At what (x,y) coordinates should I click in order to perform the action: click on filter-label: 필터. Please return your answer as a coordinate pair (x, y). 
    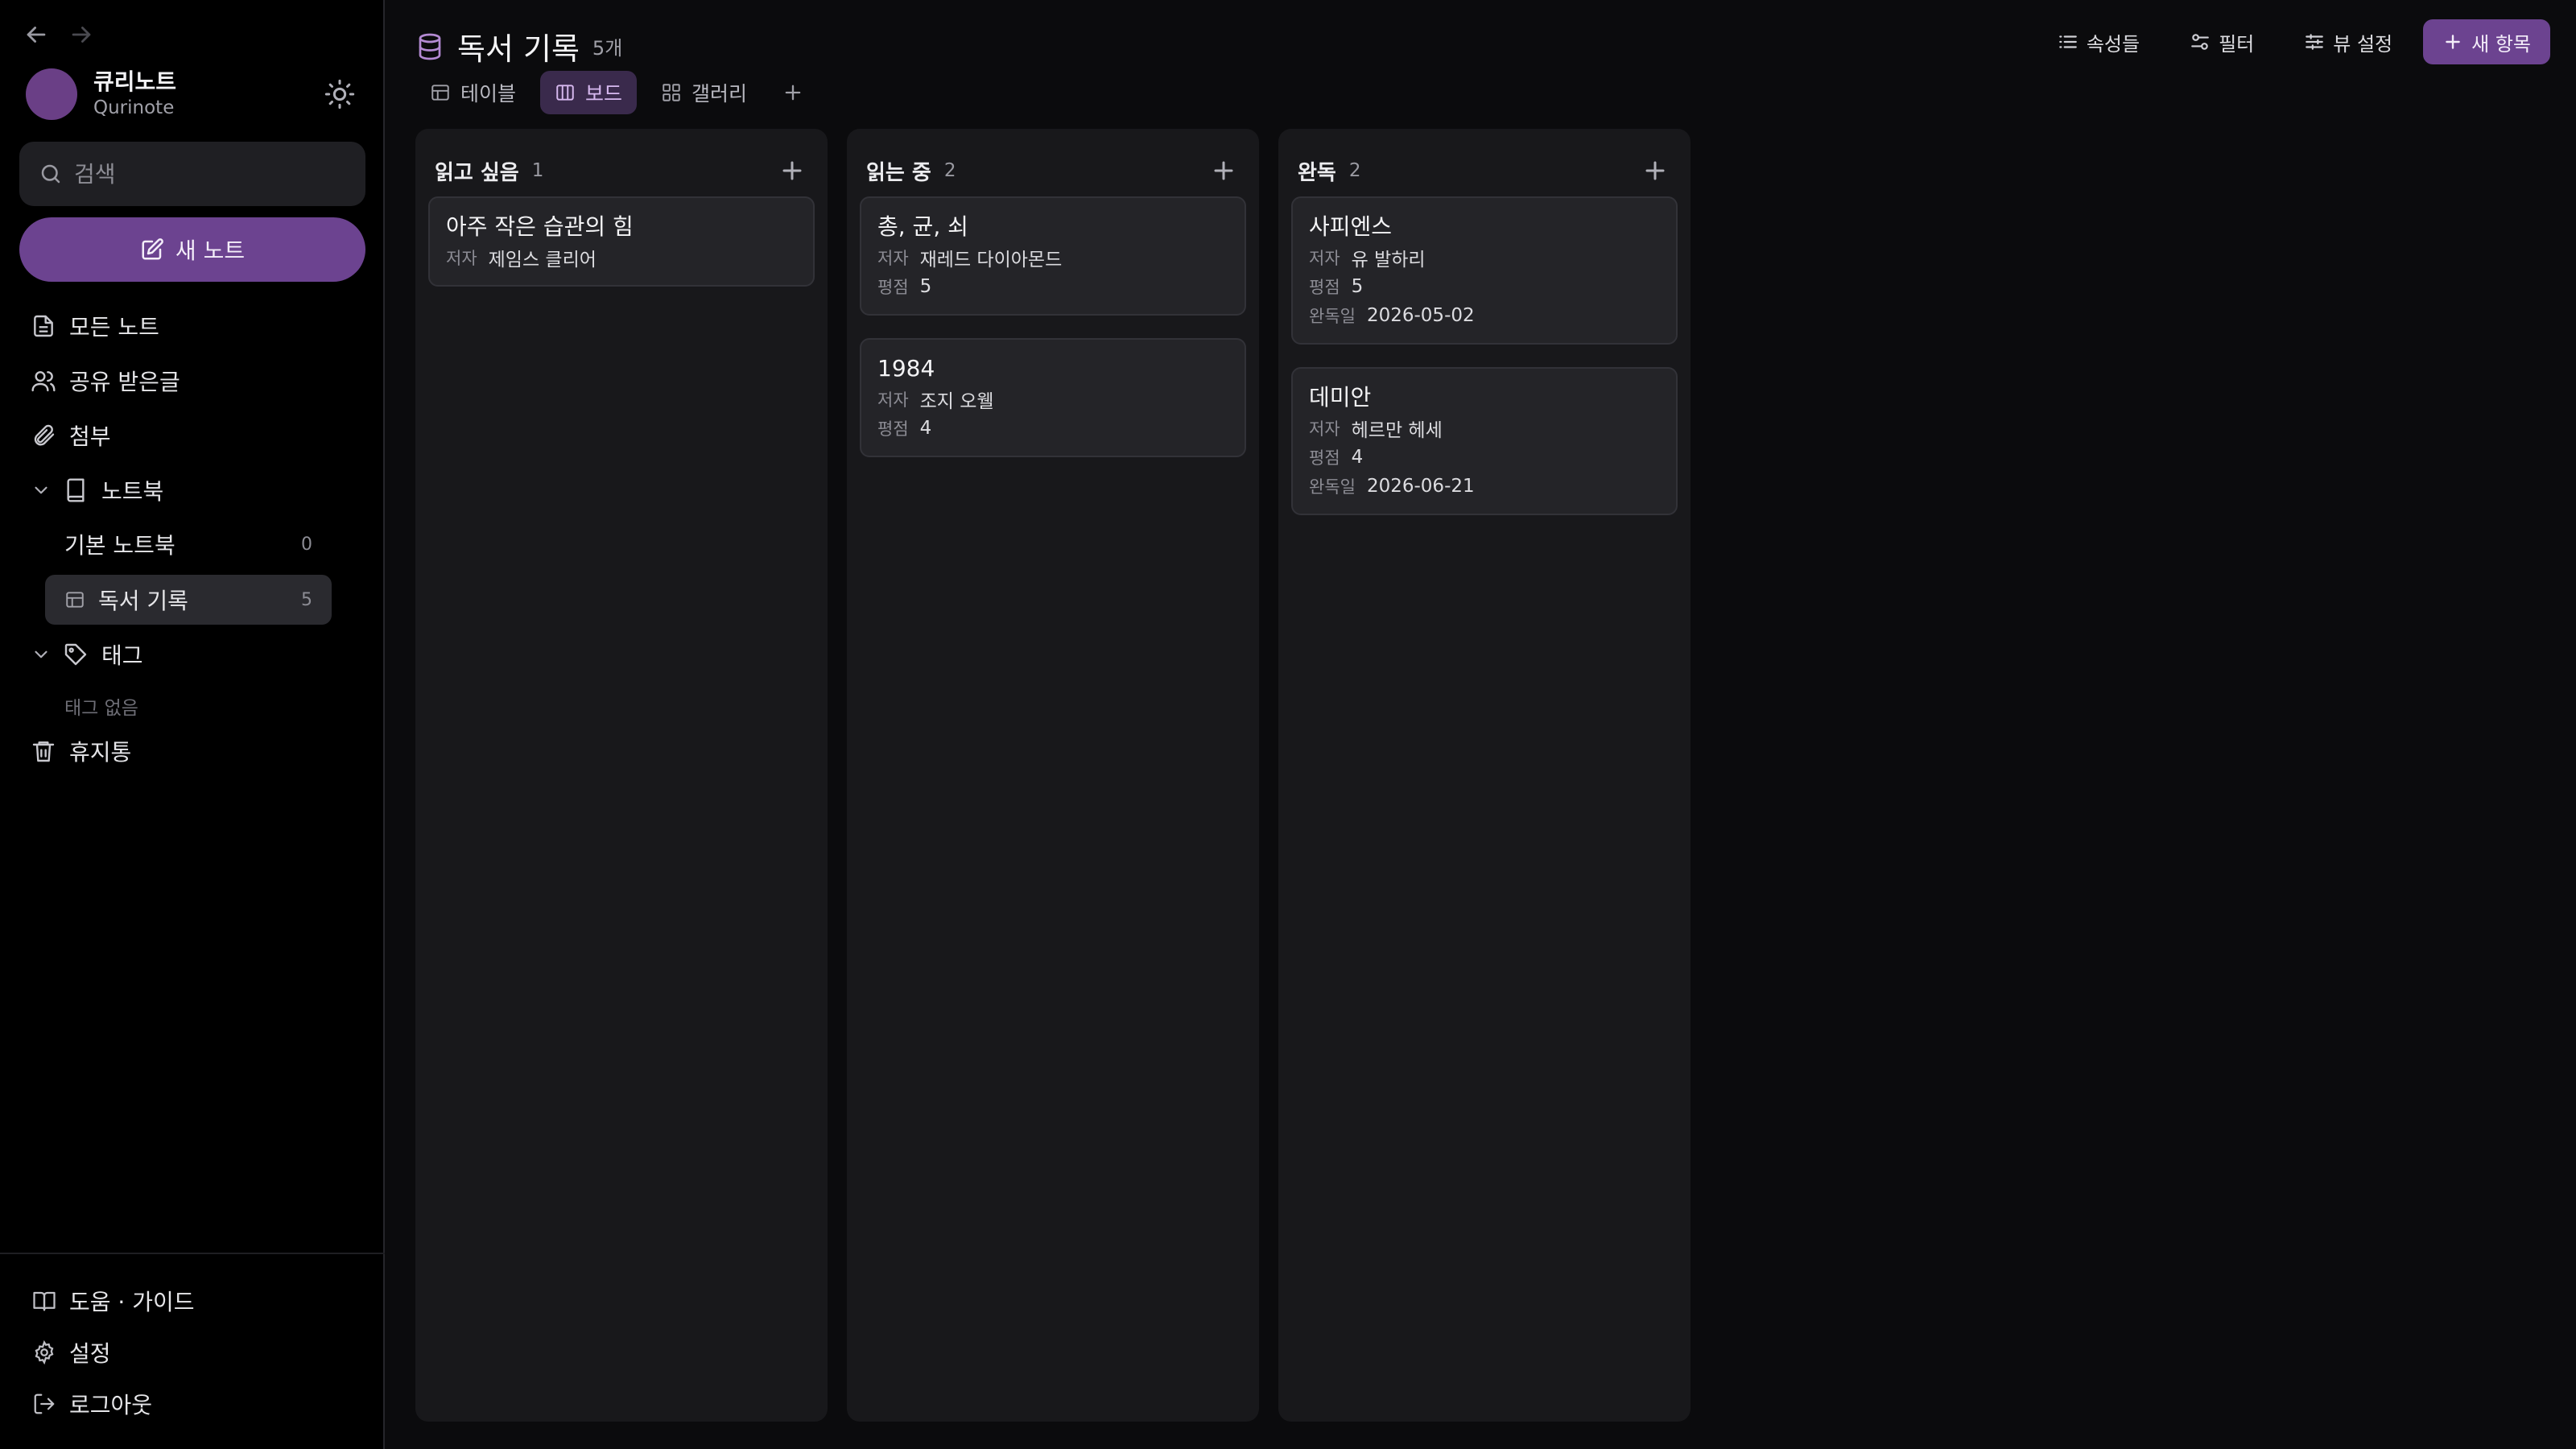
    Looking at the image, I should click on (2237, 44).